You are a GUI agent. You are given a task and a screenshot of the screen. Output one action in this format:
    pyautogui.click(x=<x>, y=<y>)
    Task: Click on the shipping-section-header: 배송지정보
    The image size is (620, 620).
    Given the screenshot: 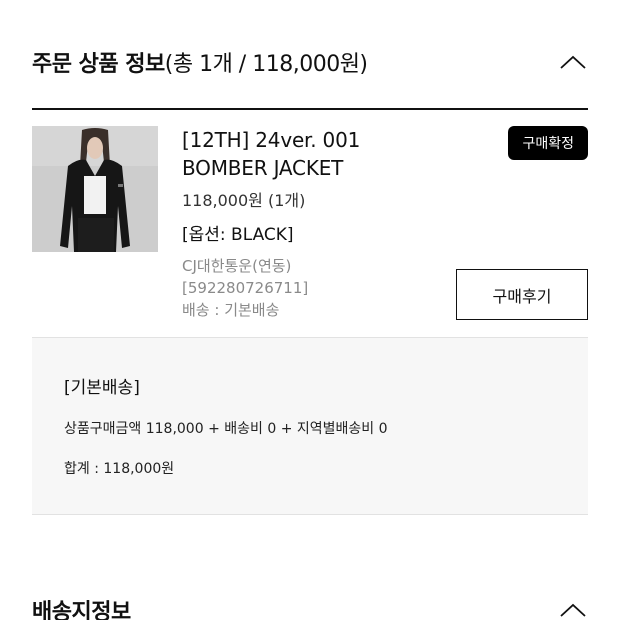 What is the action you would take?
    pyautogui.click(x=310, y=605)
    